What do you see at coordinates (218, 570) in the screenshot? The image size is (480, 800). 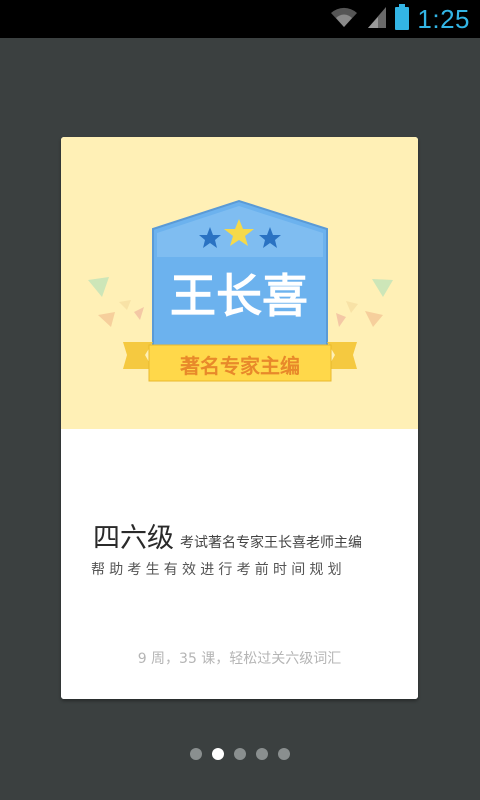 I see `tagline: 帮助考生有效进行考前时间规划` at bounding box center [218, 570].